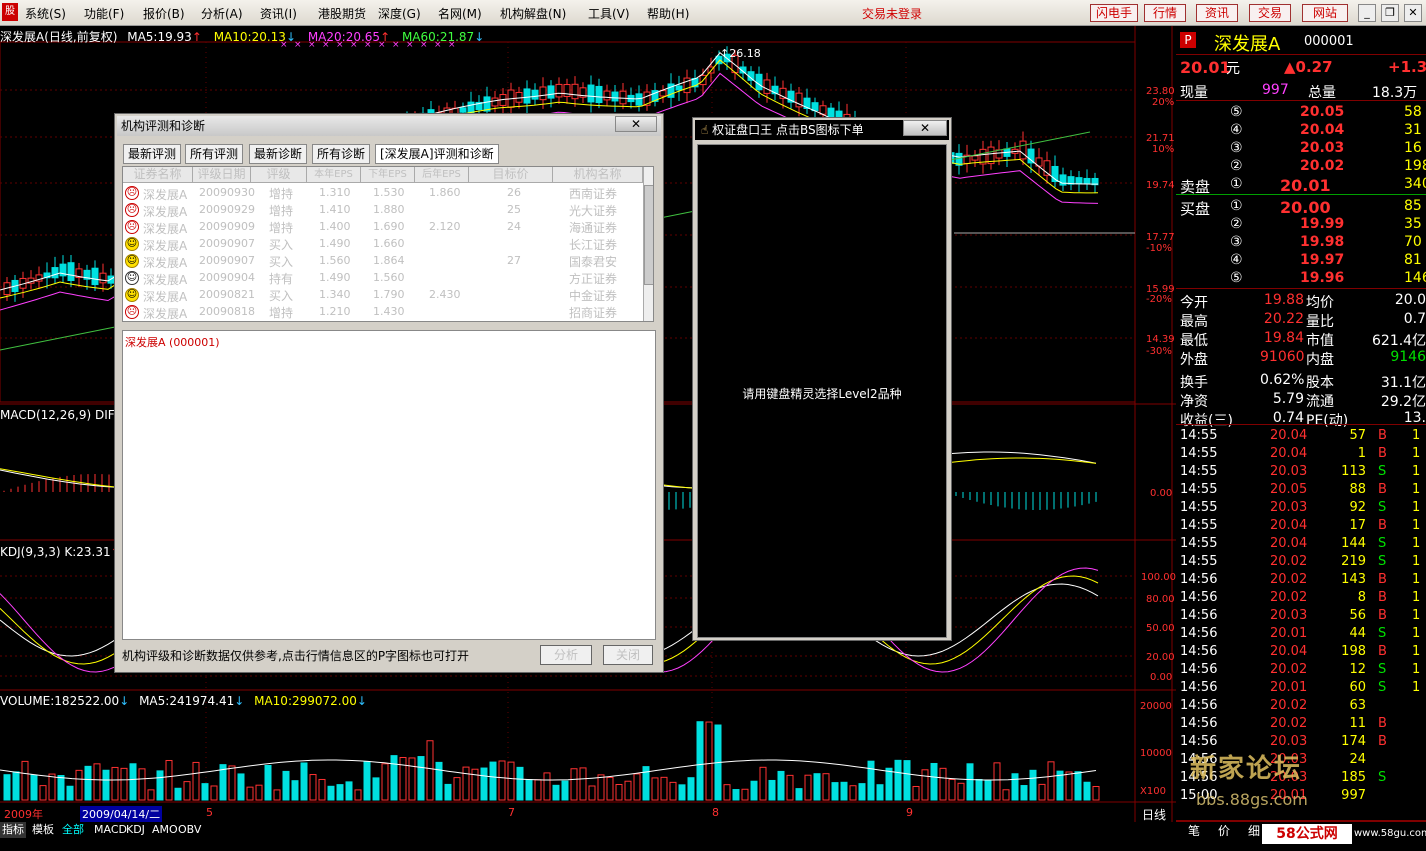 The image size is (1426, 851). What do you see at coordinates (1194, 830) in the screenshot?
I see `tab-trades: 笔` at bounding box center [1194, 830].